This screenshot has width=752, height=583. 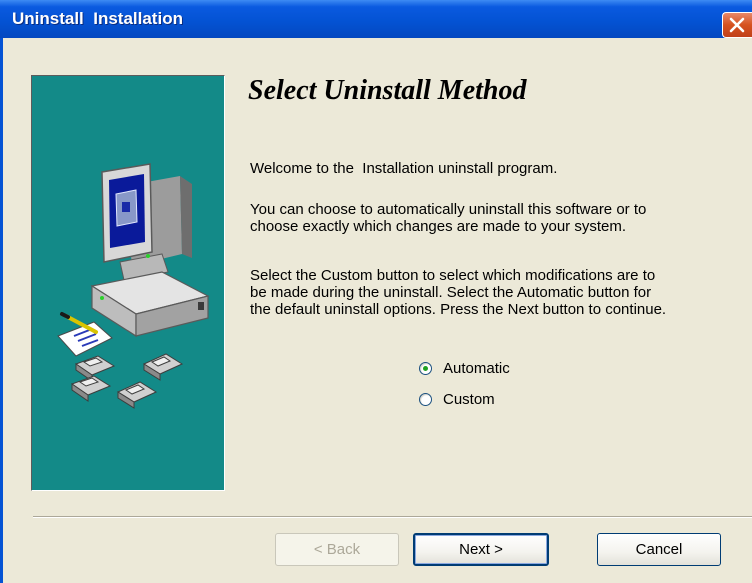 I want to click on automatic-label: Automatic, so click(x=476, y=368).